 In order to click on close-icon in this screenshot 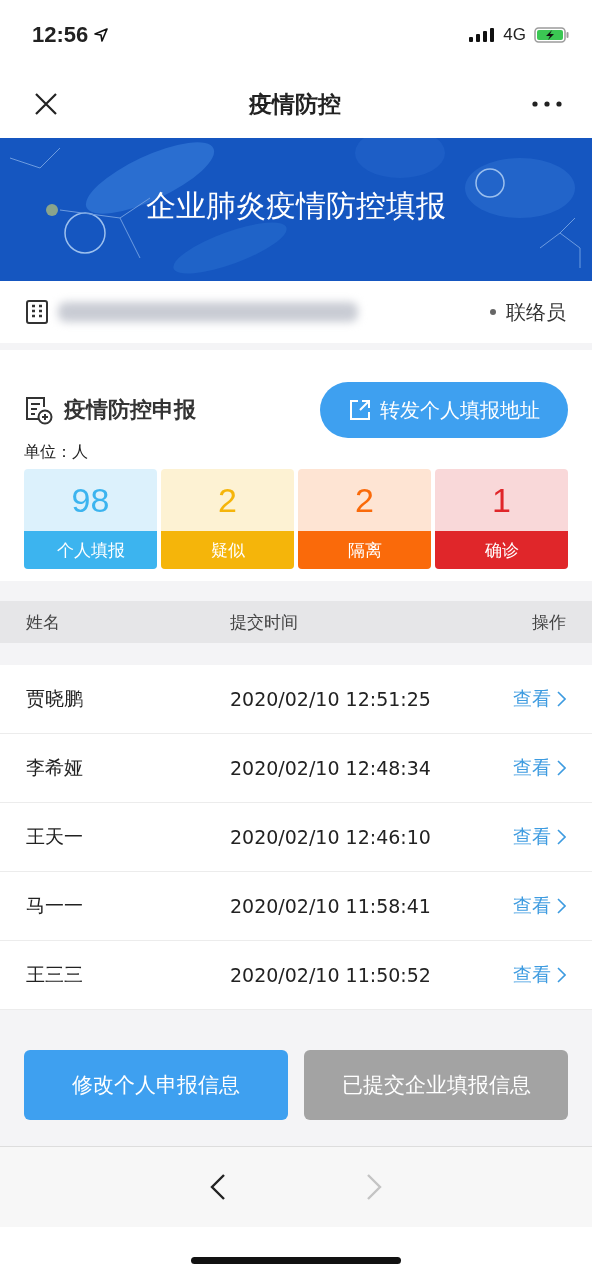, I will do `click(46, 104)`.